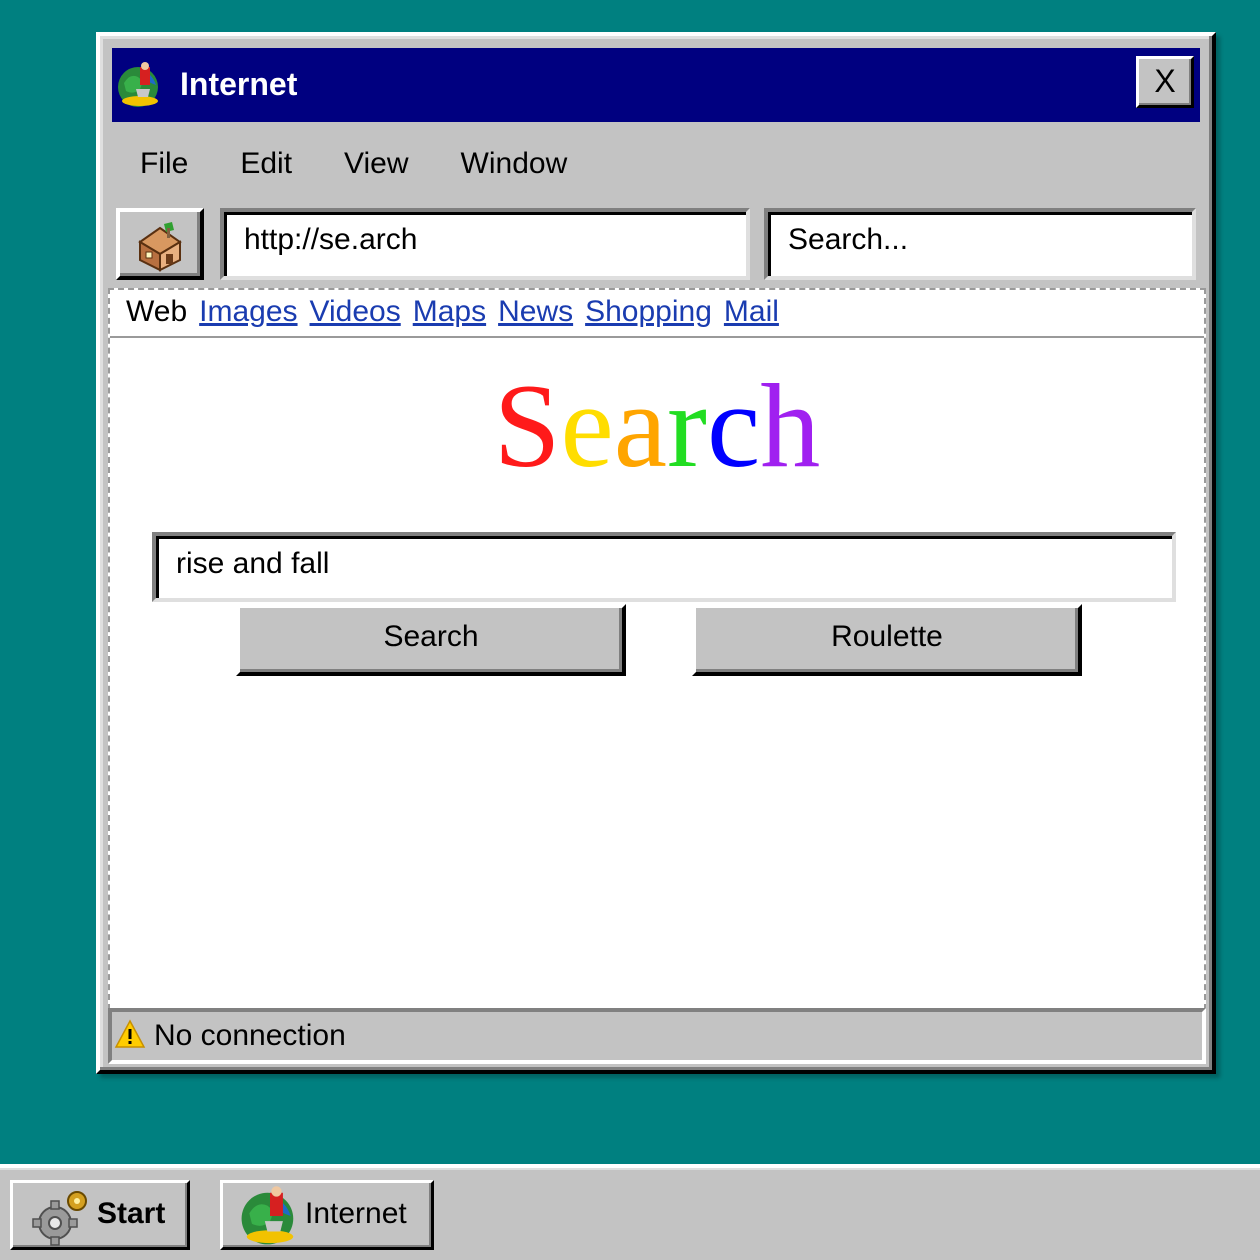 This screenshot has width=1260, height=1260. Describe the element at coordinates (751, 311) in the screenshot. I see `nav-mail-link: Mail` at that location.